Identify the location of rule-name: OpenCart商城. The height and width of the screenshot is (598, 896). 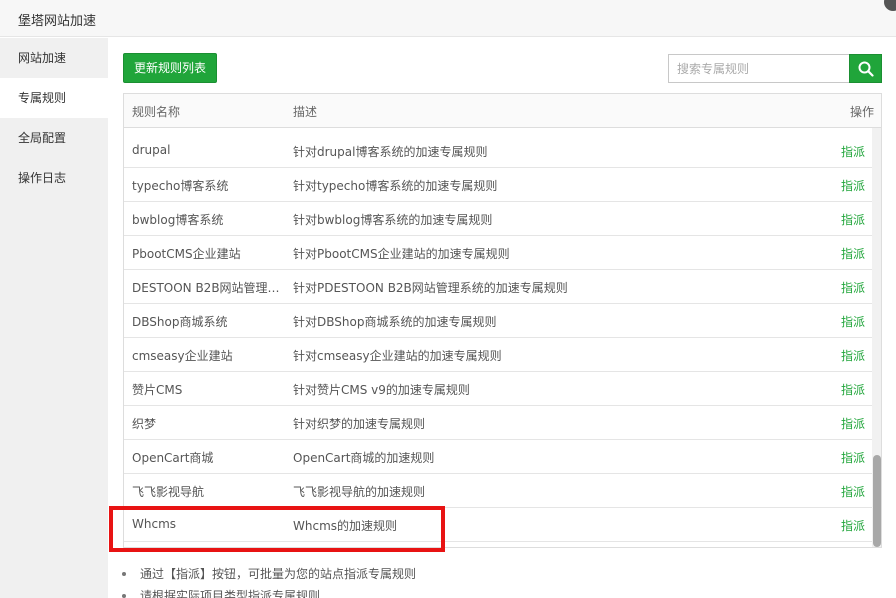
(173, 458).